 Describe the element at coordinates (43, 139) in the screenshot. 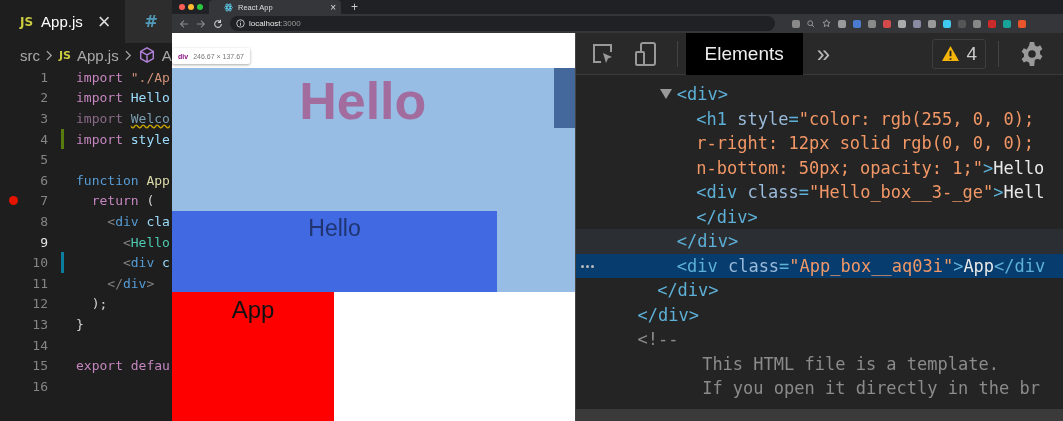

I see `line-number: 4` at that location.